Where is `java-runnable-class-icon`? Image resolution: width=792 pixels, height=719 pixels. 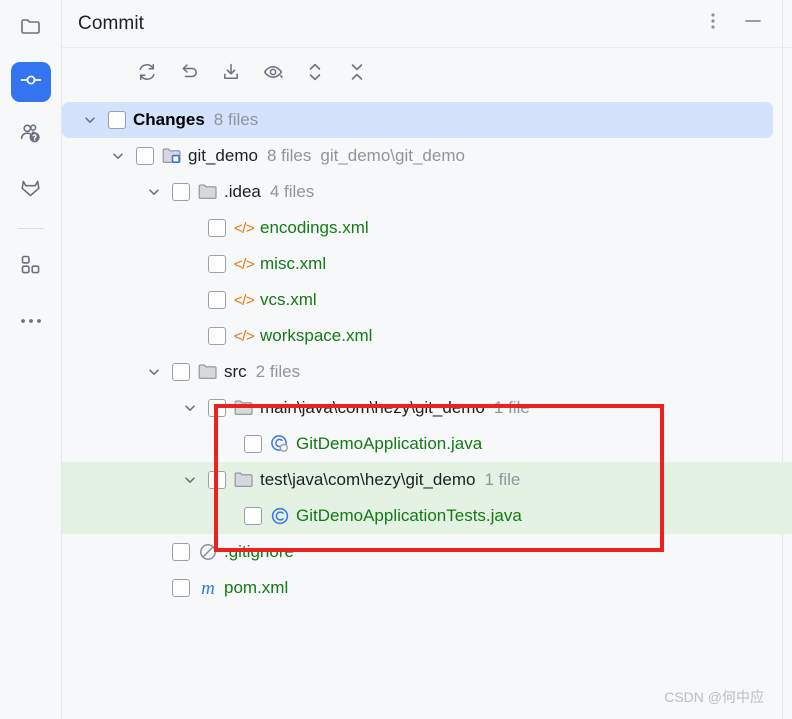
java-runnable-class-icon is located at coordinates (280, 444).